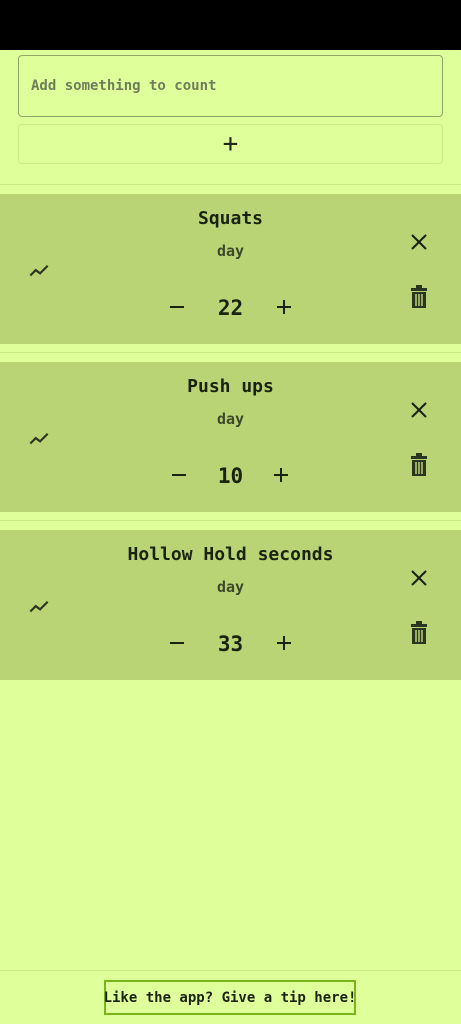 The image size is (461, 1024). I want to click on counter-card-hollow-hold: Hollow Hold seconds day 33, so click(230, 605).